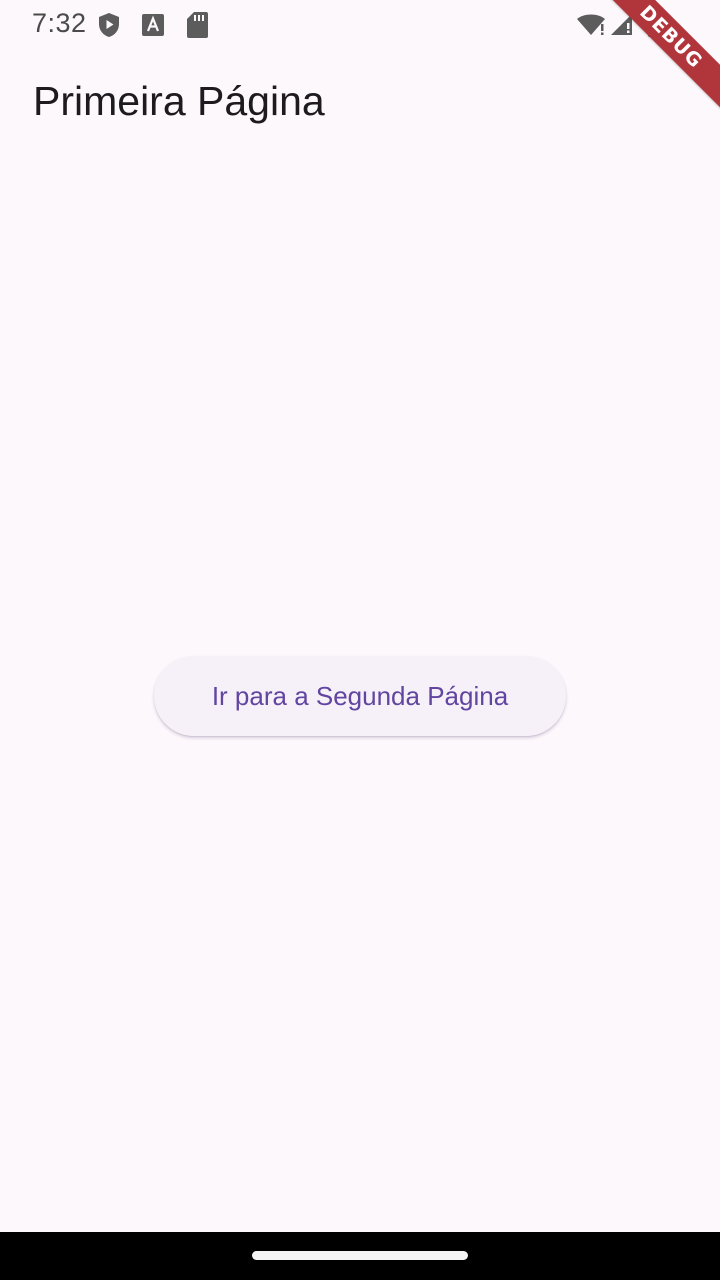 This screenshot has width=720, height=1280. Describe the element at coordinates (153, 25) in the screenshot. I see `font-a-icon` at that location.